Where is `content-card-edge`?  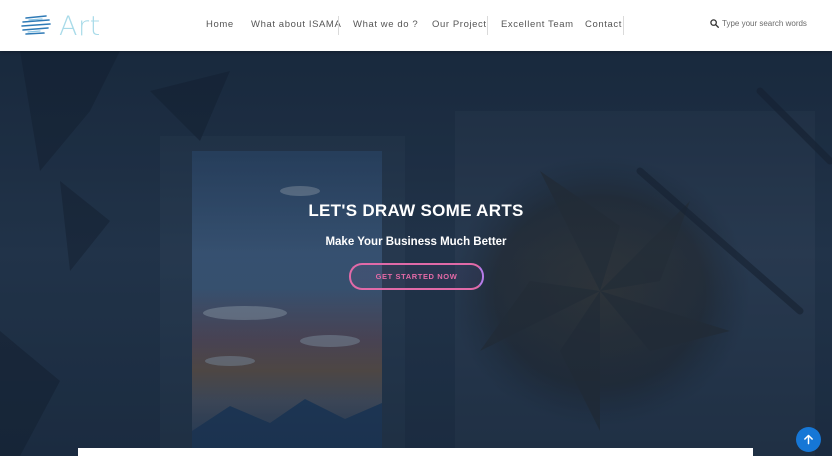 content-card-edge is located at coordinates (415, 452).